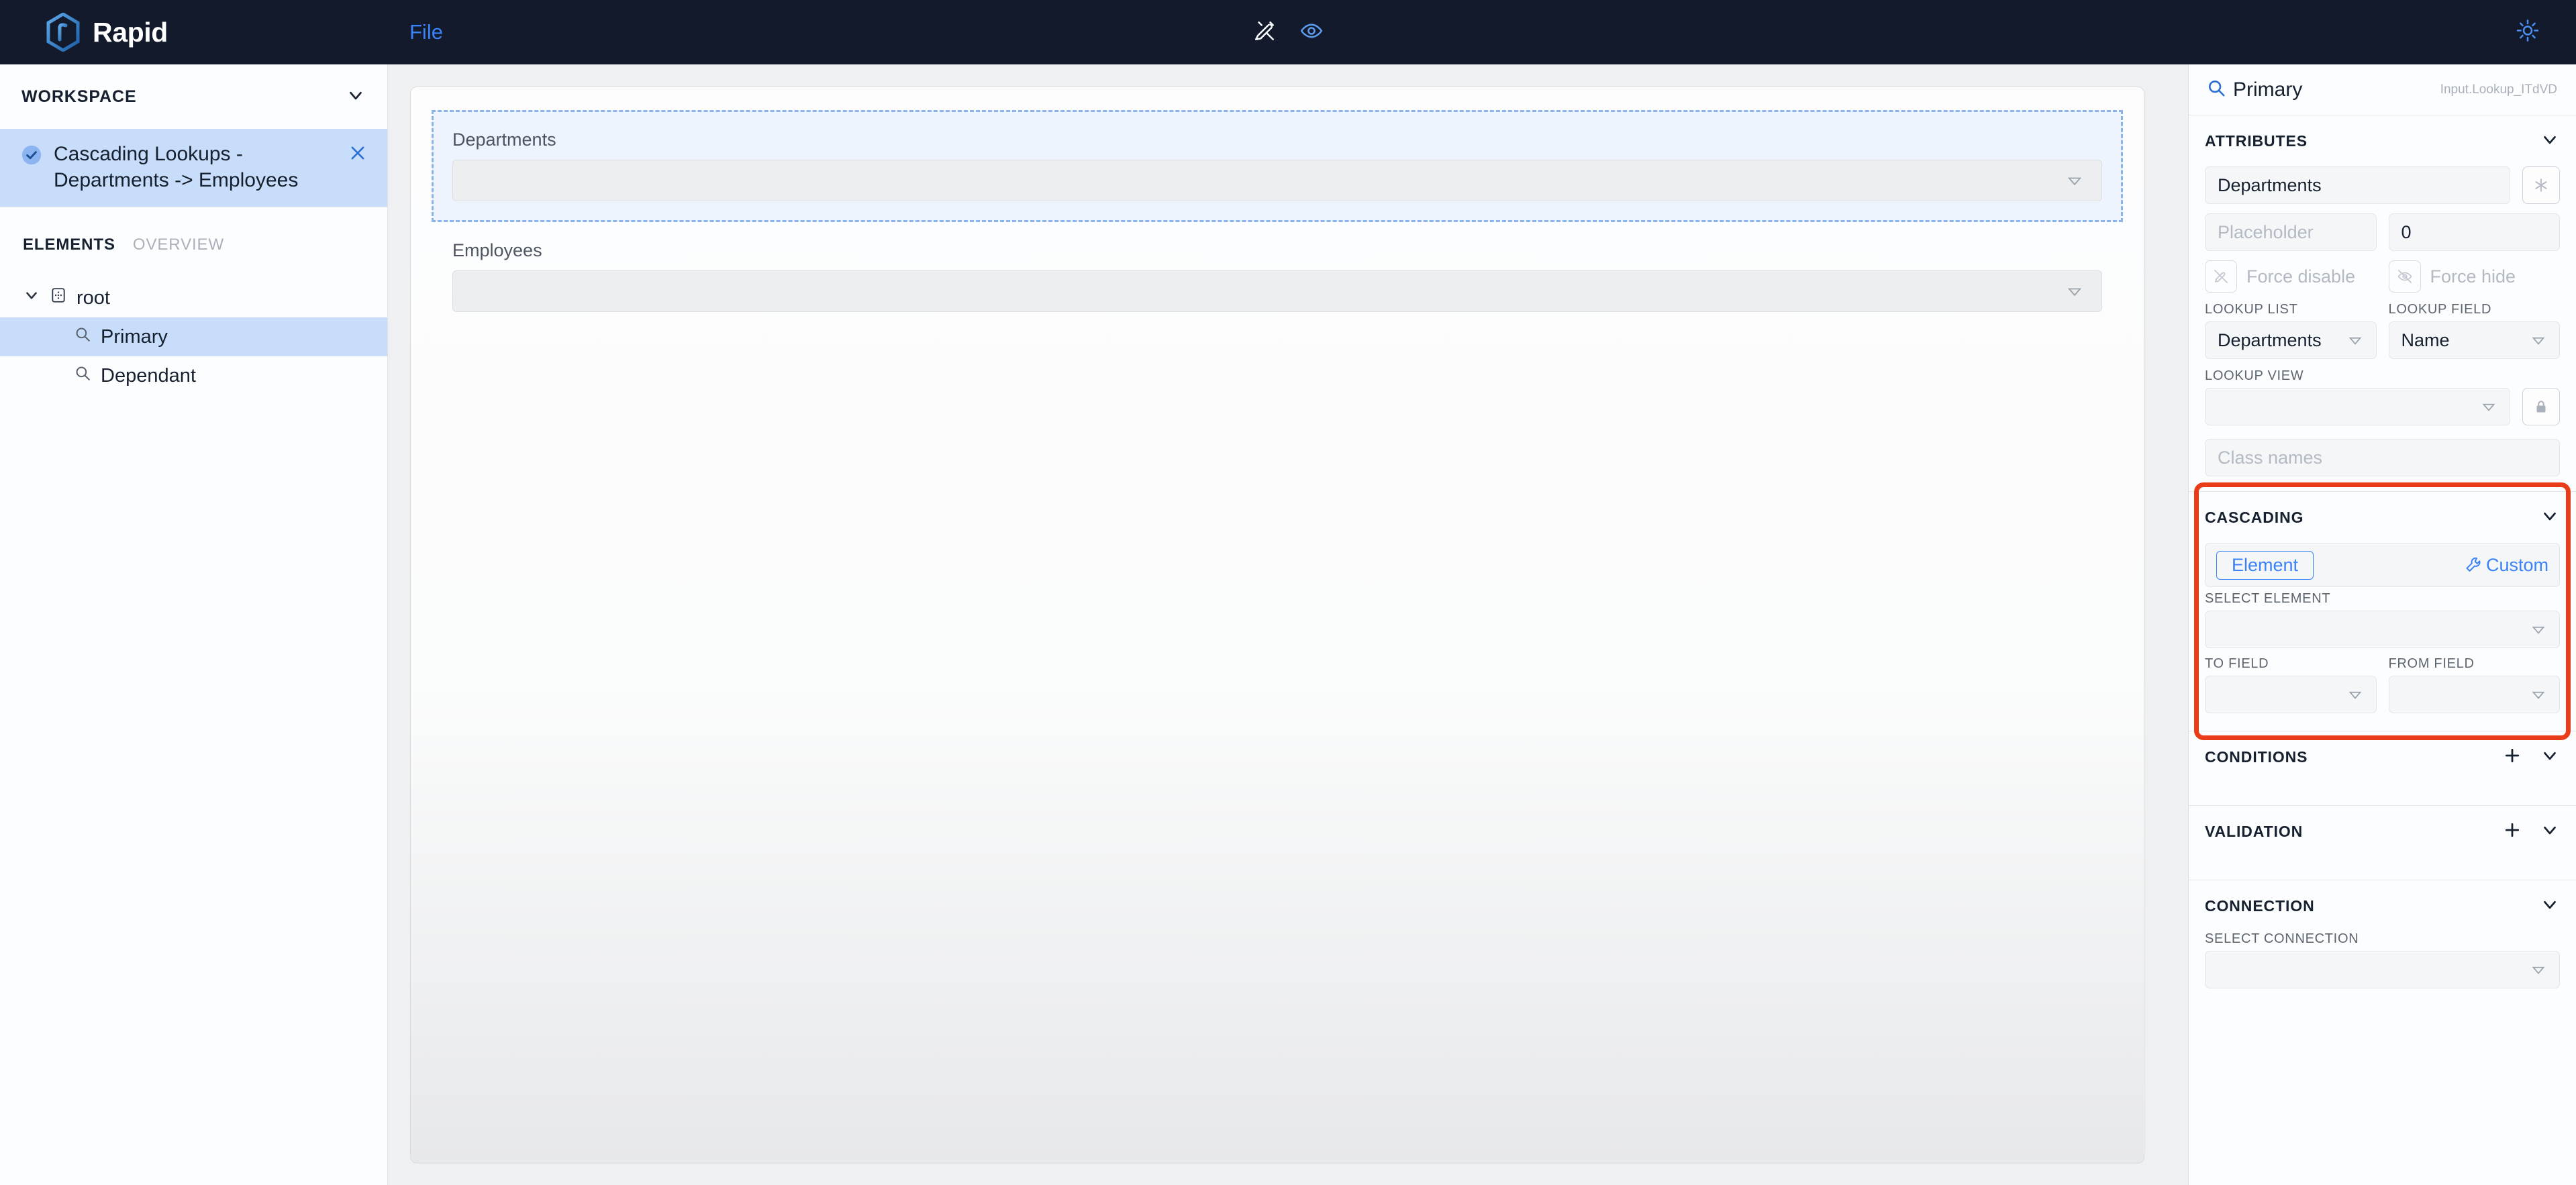 Image resolution: width=2576 pixels, height=1185 pixels. I want to click on force-hide-toggle: Force hide, so click(2474, 276).